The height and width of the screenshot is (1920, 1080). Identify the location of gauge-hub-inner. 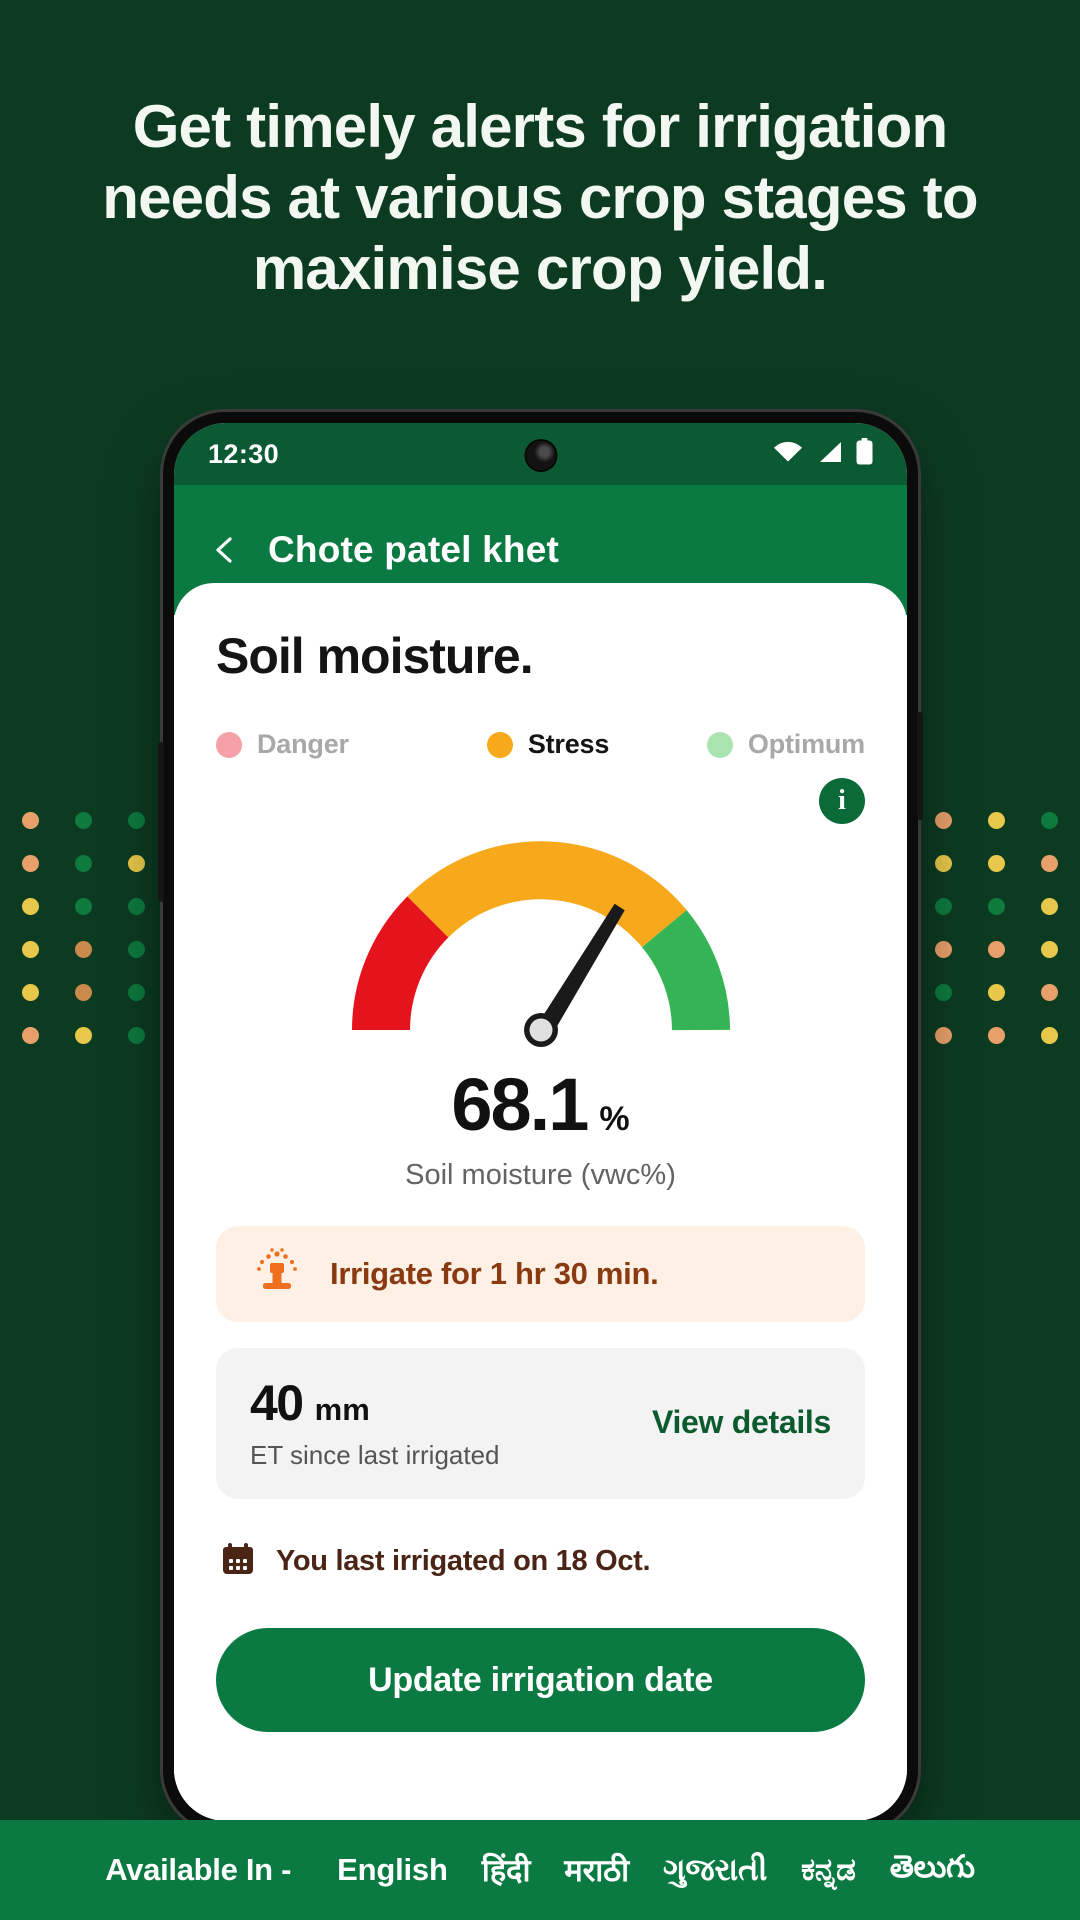
(540, 1030).